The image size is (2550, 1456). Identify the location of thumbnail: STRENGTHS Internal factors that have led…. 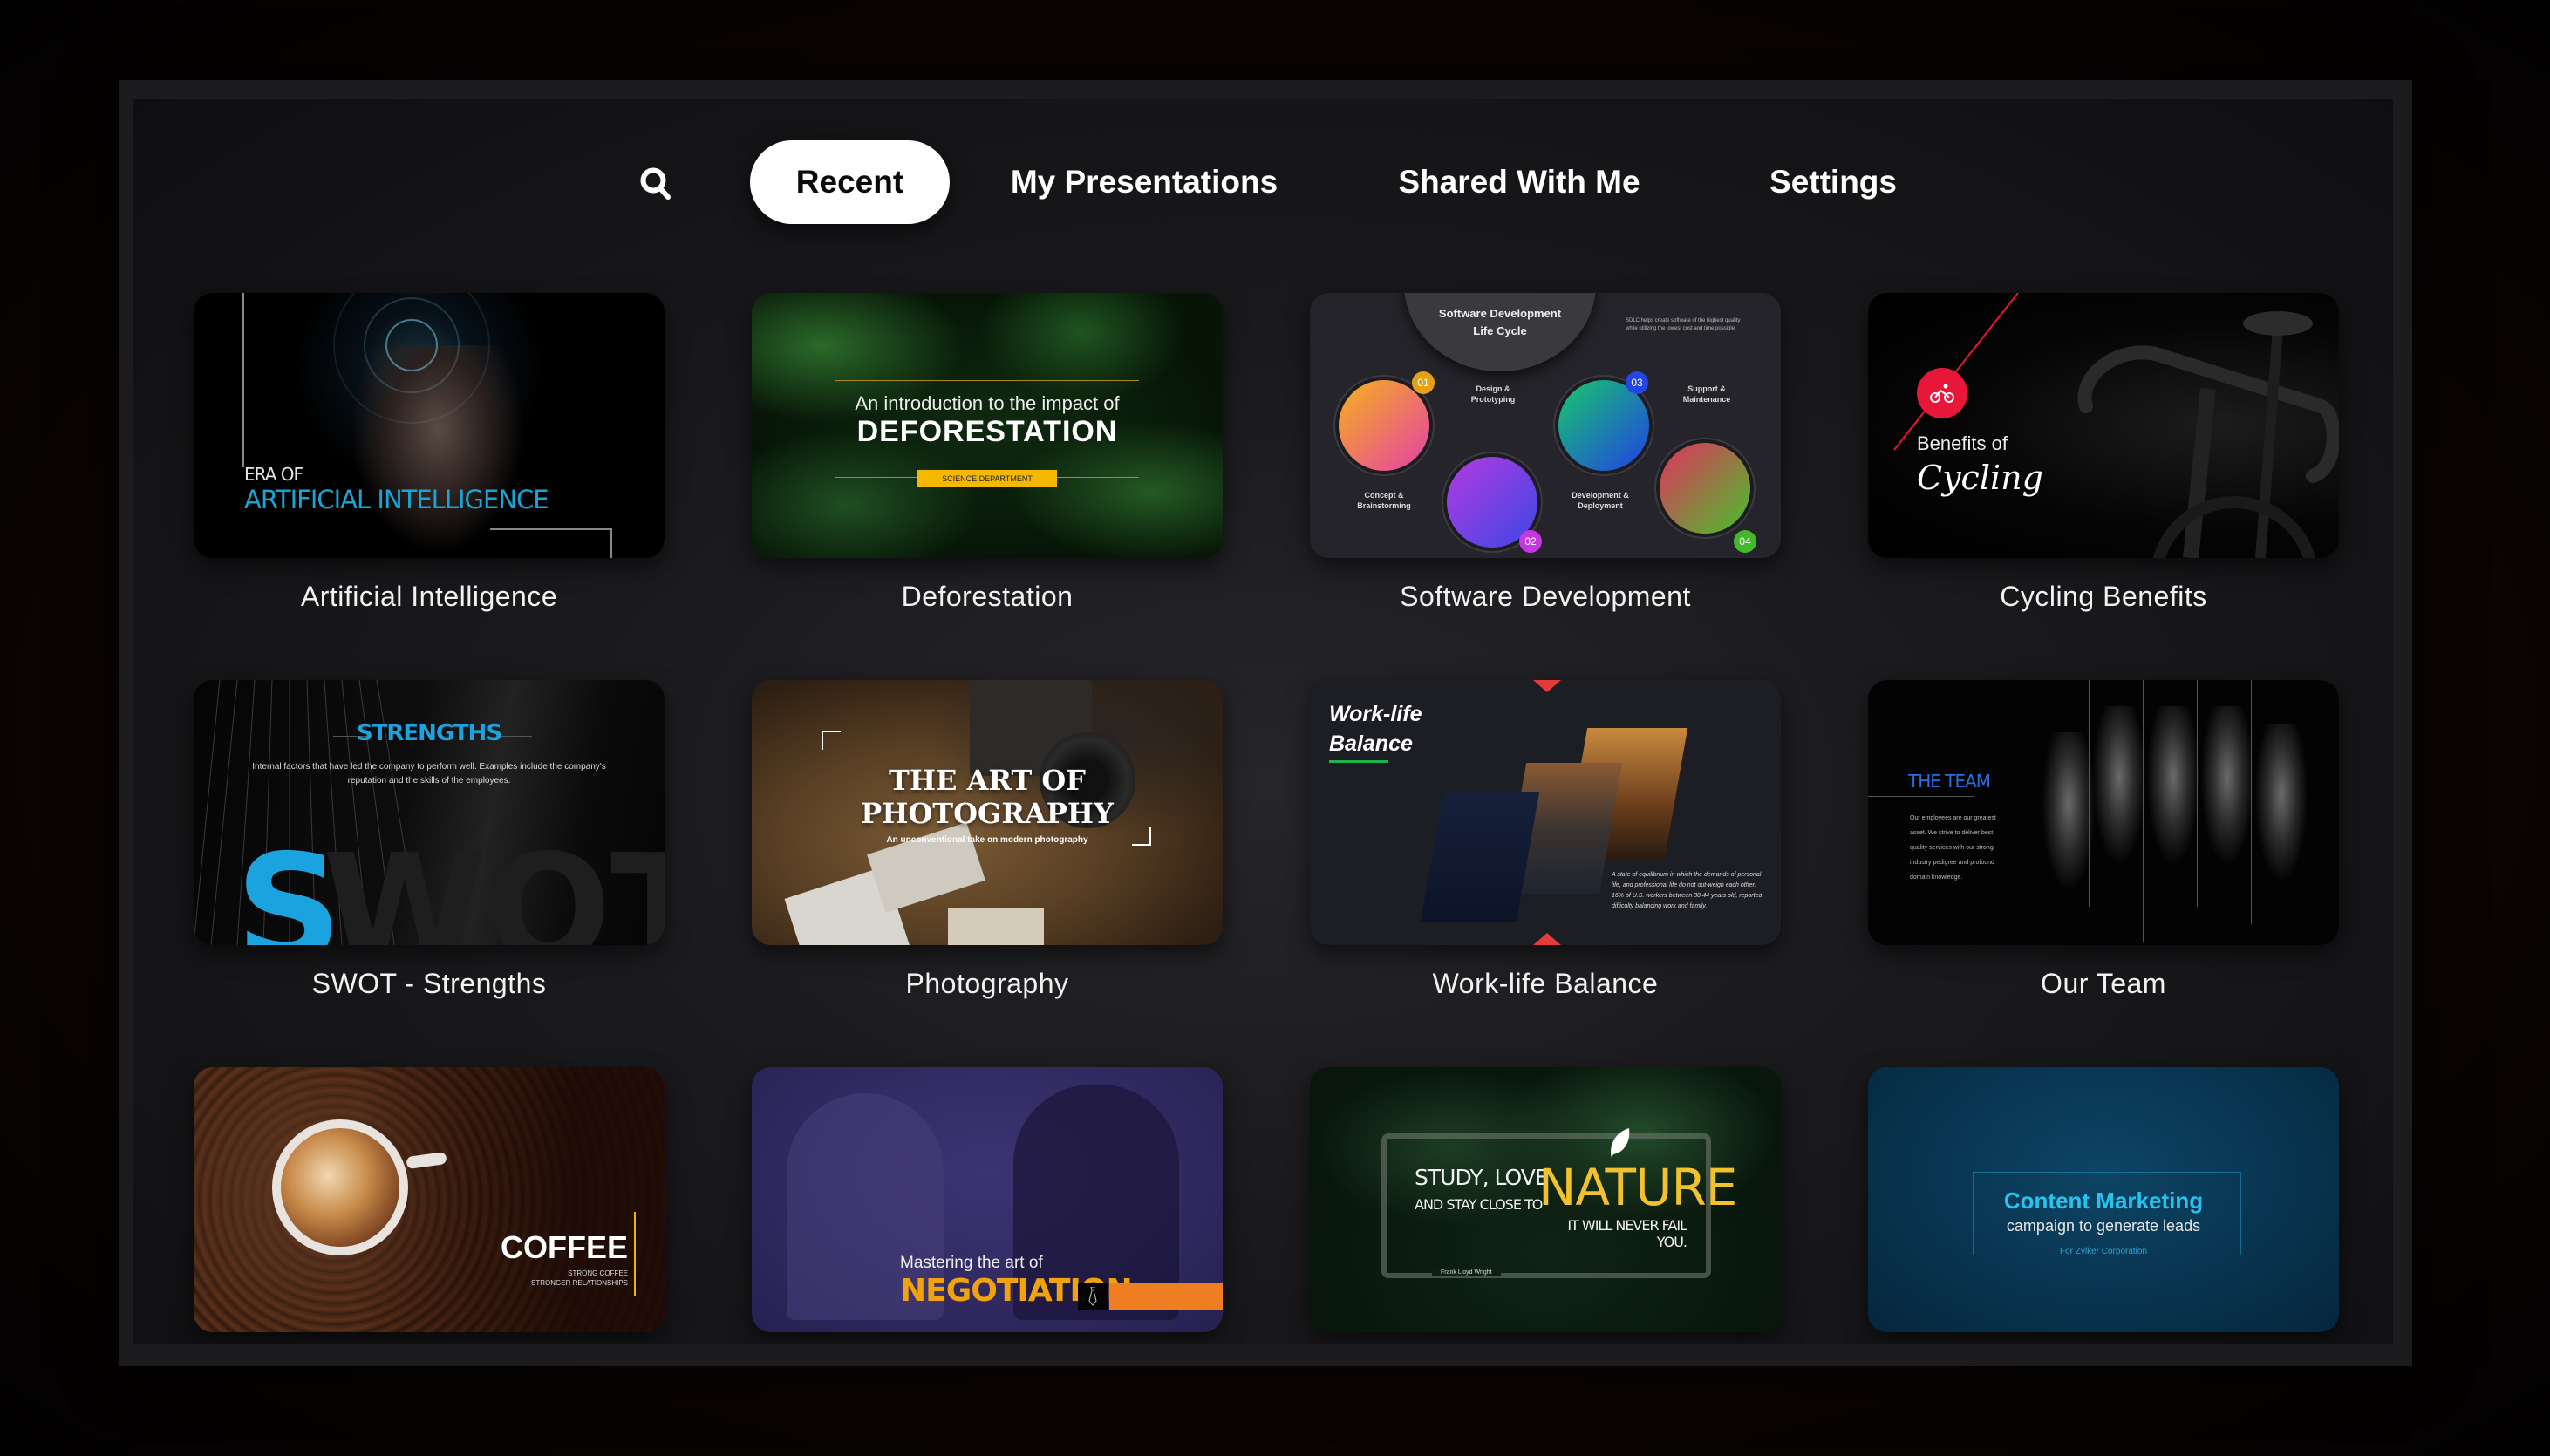
(429, 812).